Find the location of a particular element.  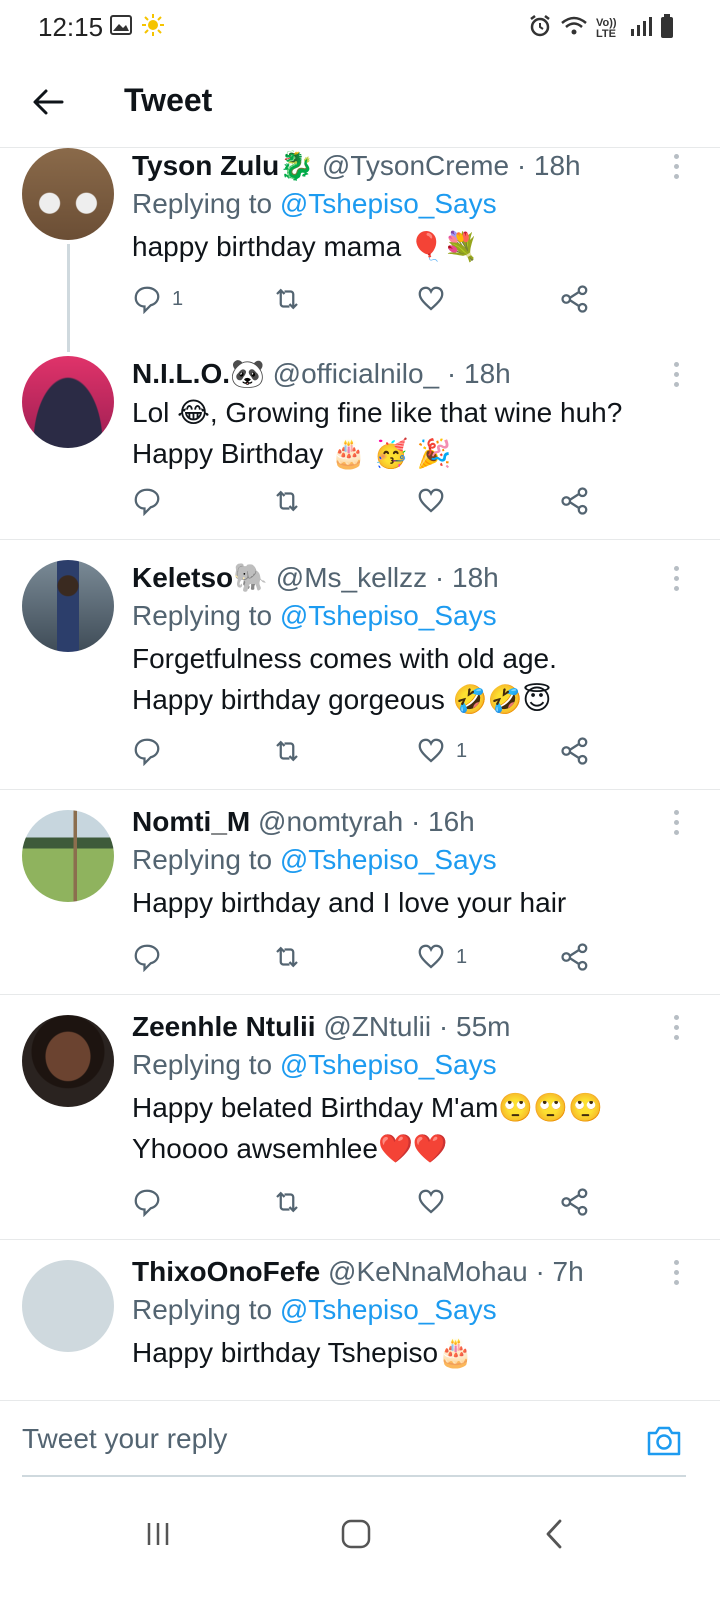

gallery-notification-icon is located at coordinates (121, 27).